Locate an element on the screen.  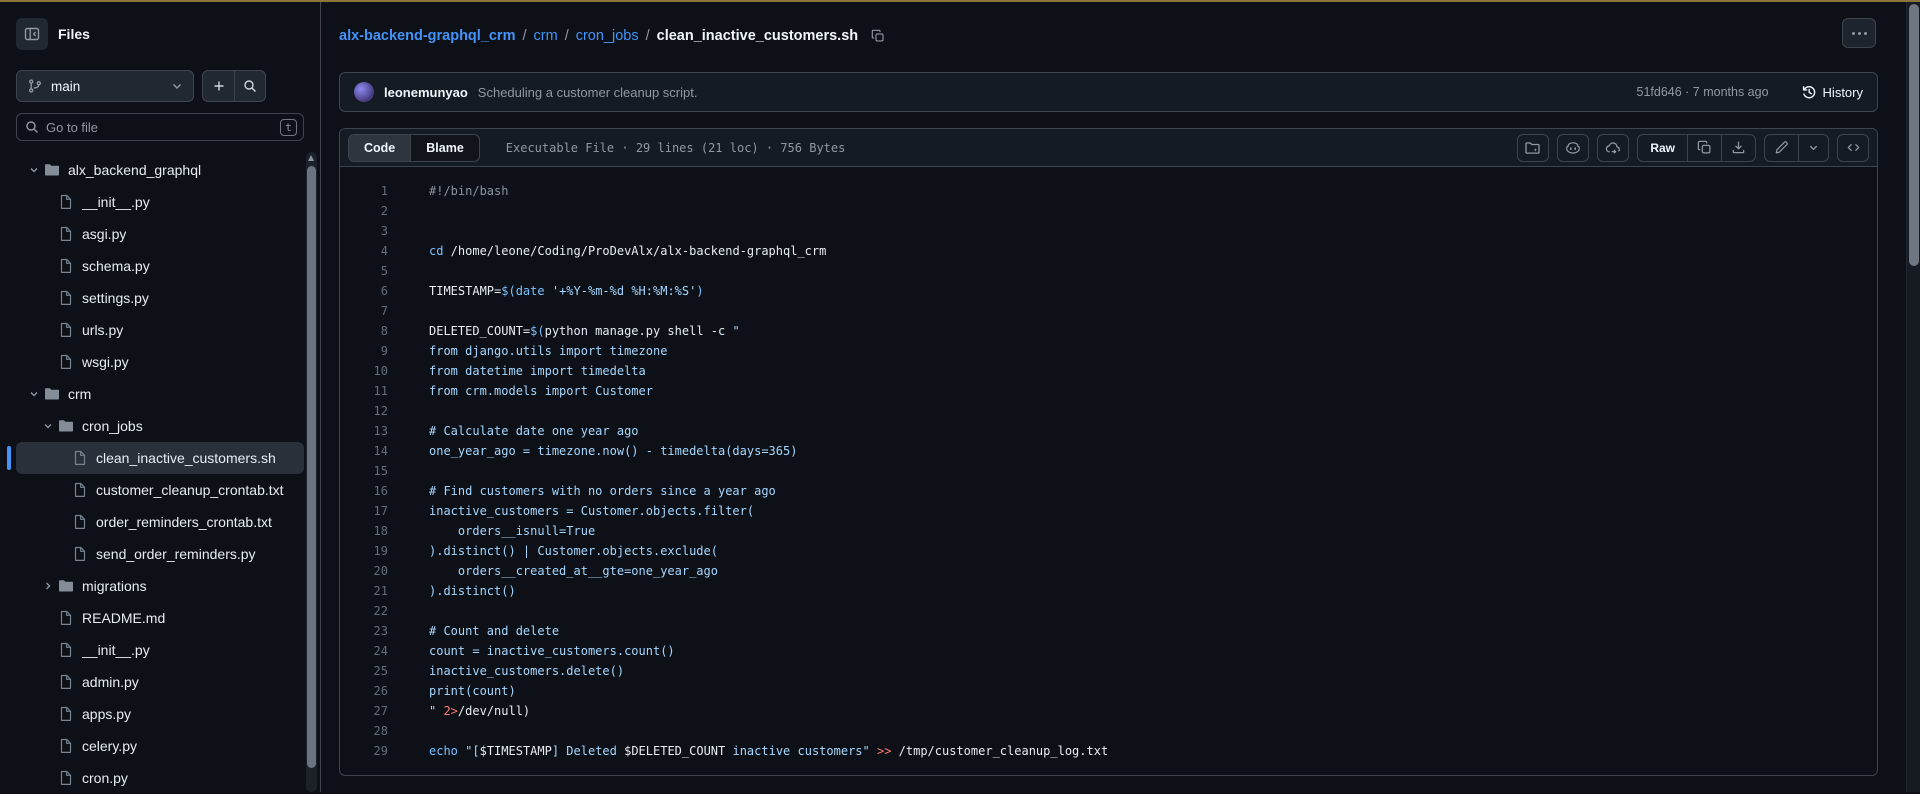
line-number: 27 is located at coordinates (364, 711).